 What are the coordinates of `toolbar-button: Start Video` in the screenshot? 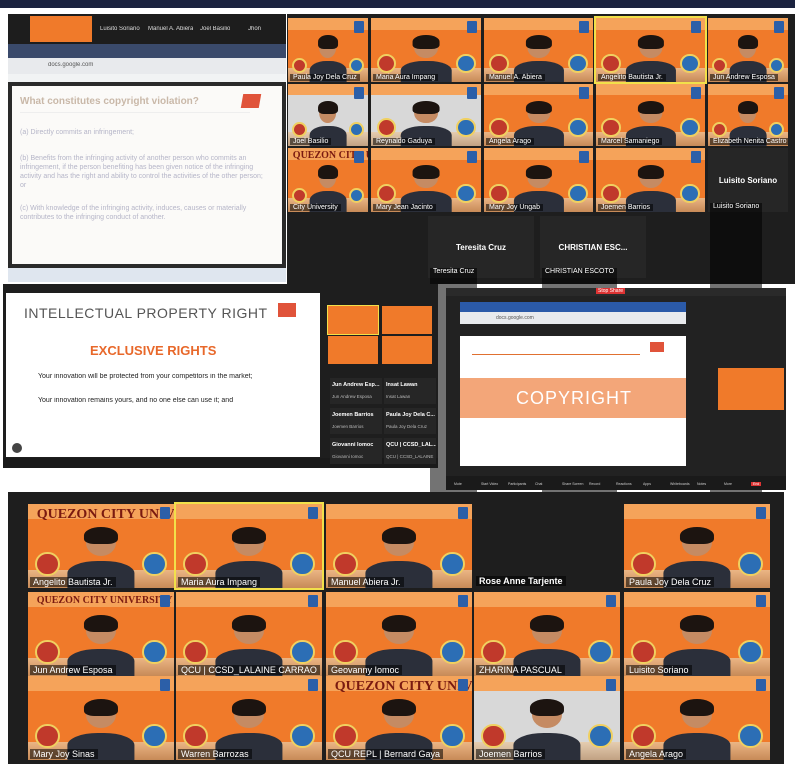 It's located at (489, 484).